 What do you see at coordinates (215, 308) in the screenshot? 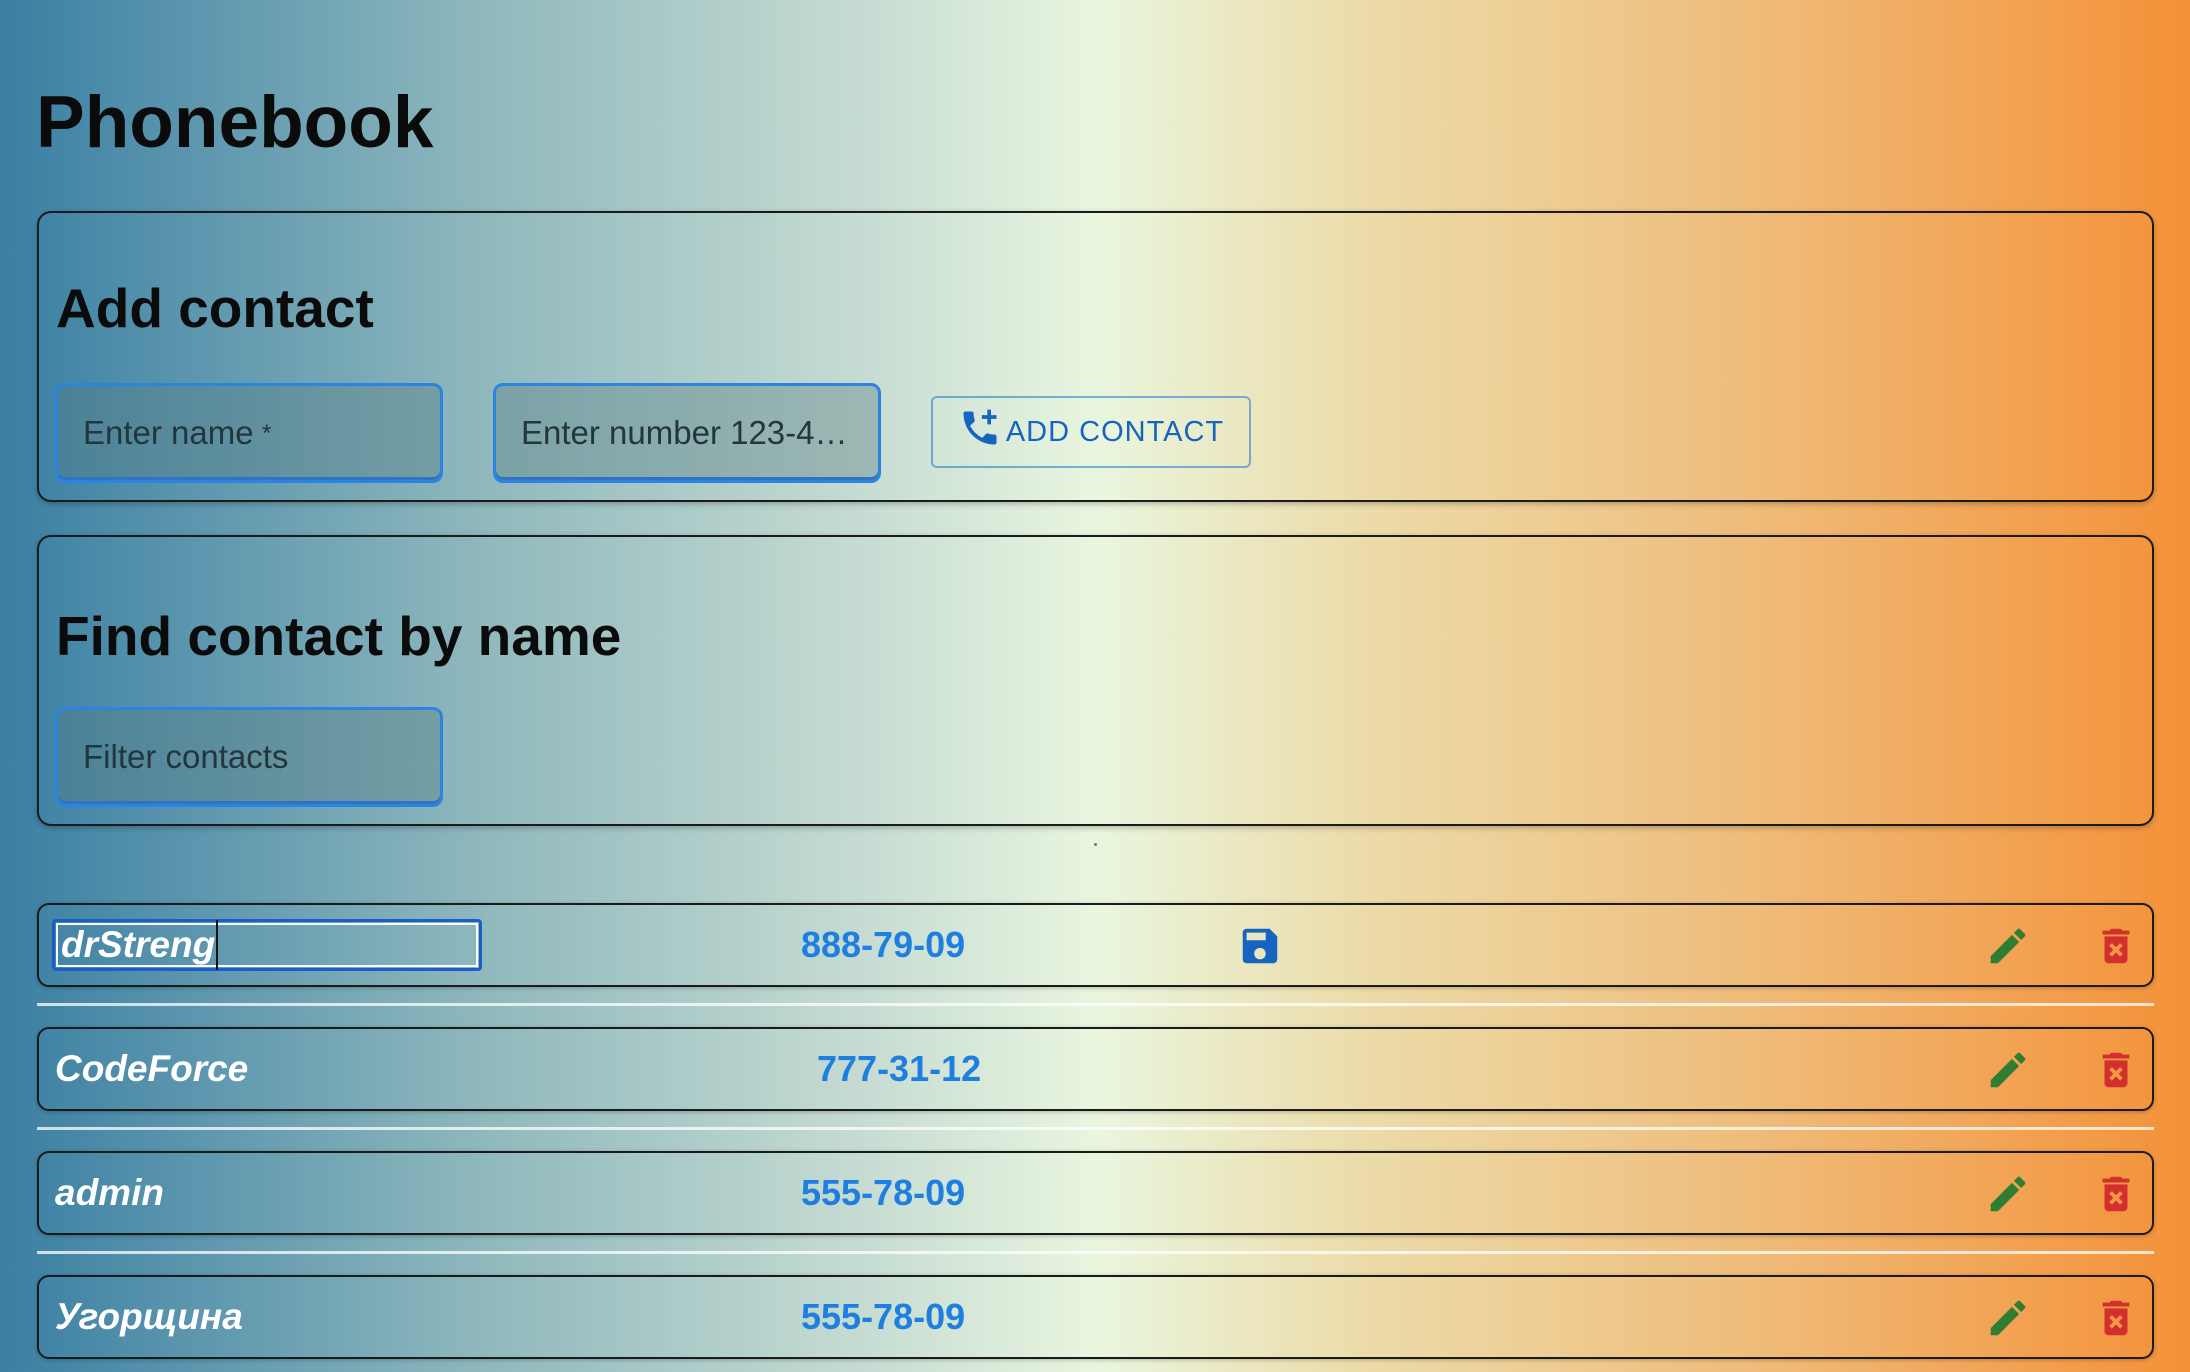
I see `add-contact-heading: Add contact` at bounding box center [215, 308].